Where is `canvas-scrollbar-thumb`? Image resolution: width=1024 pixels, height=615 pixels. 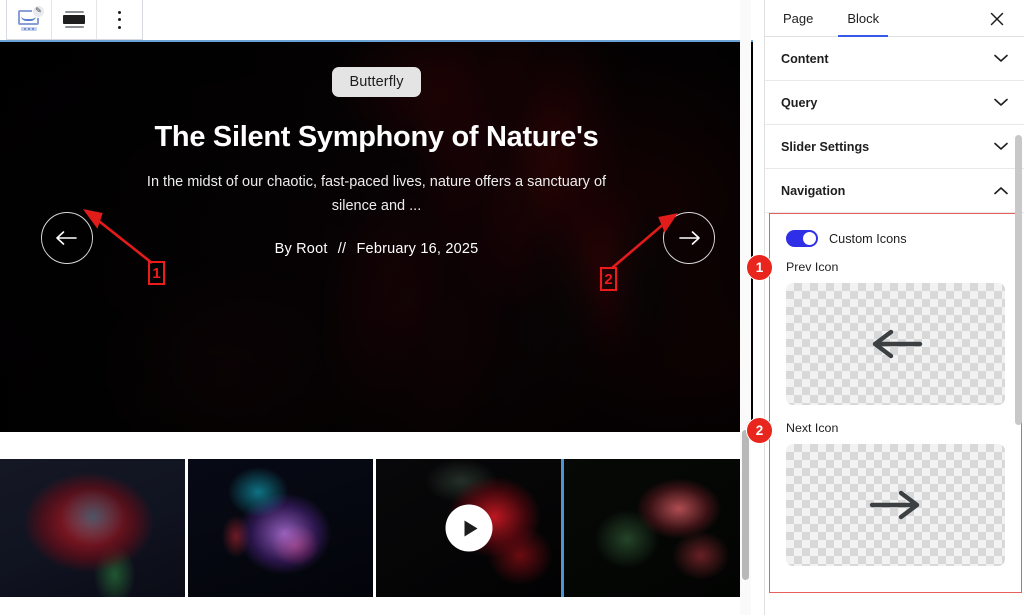 canvas-scrollbar-thumb is located at coordinates (745, 505).